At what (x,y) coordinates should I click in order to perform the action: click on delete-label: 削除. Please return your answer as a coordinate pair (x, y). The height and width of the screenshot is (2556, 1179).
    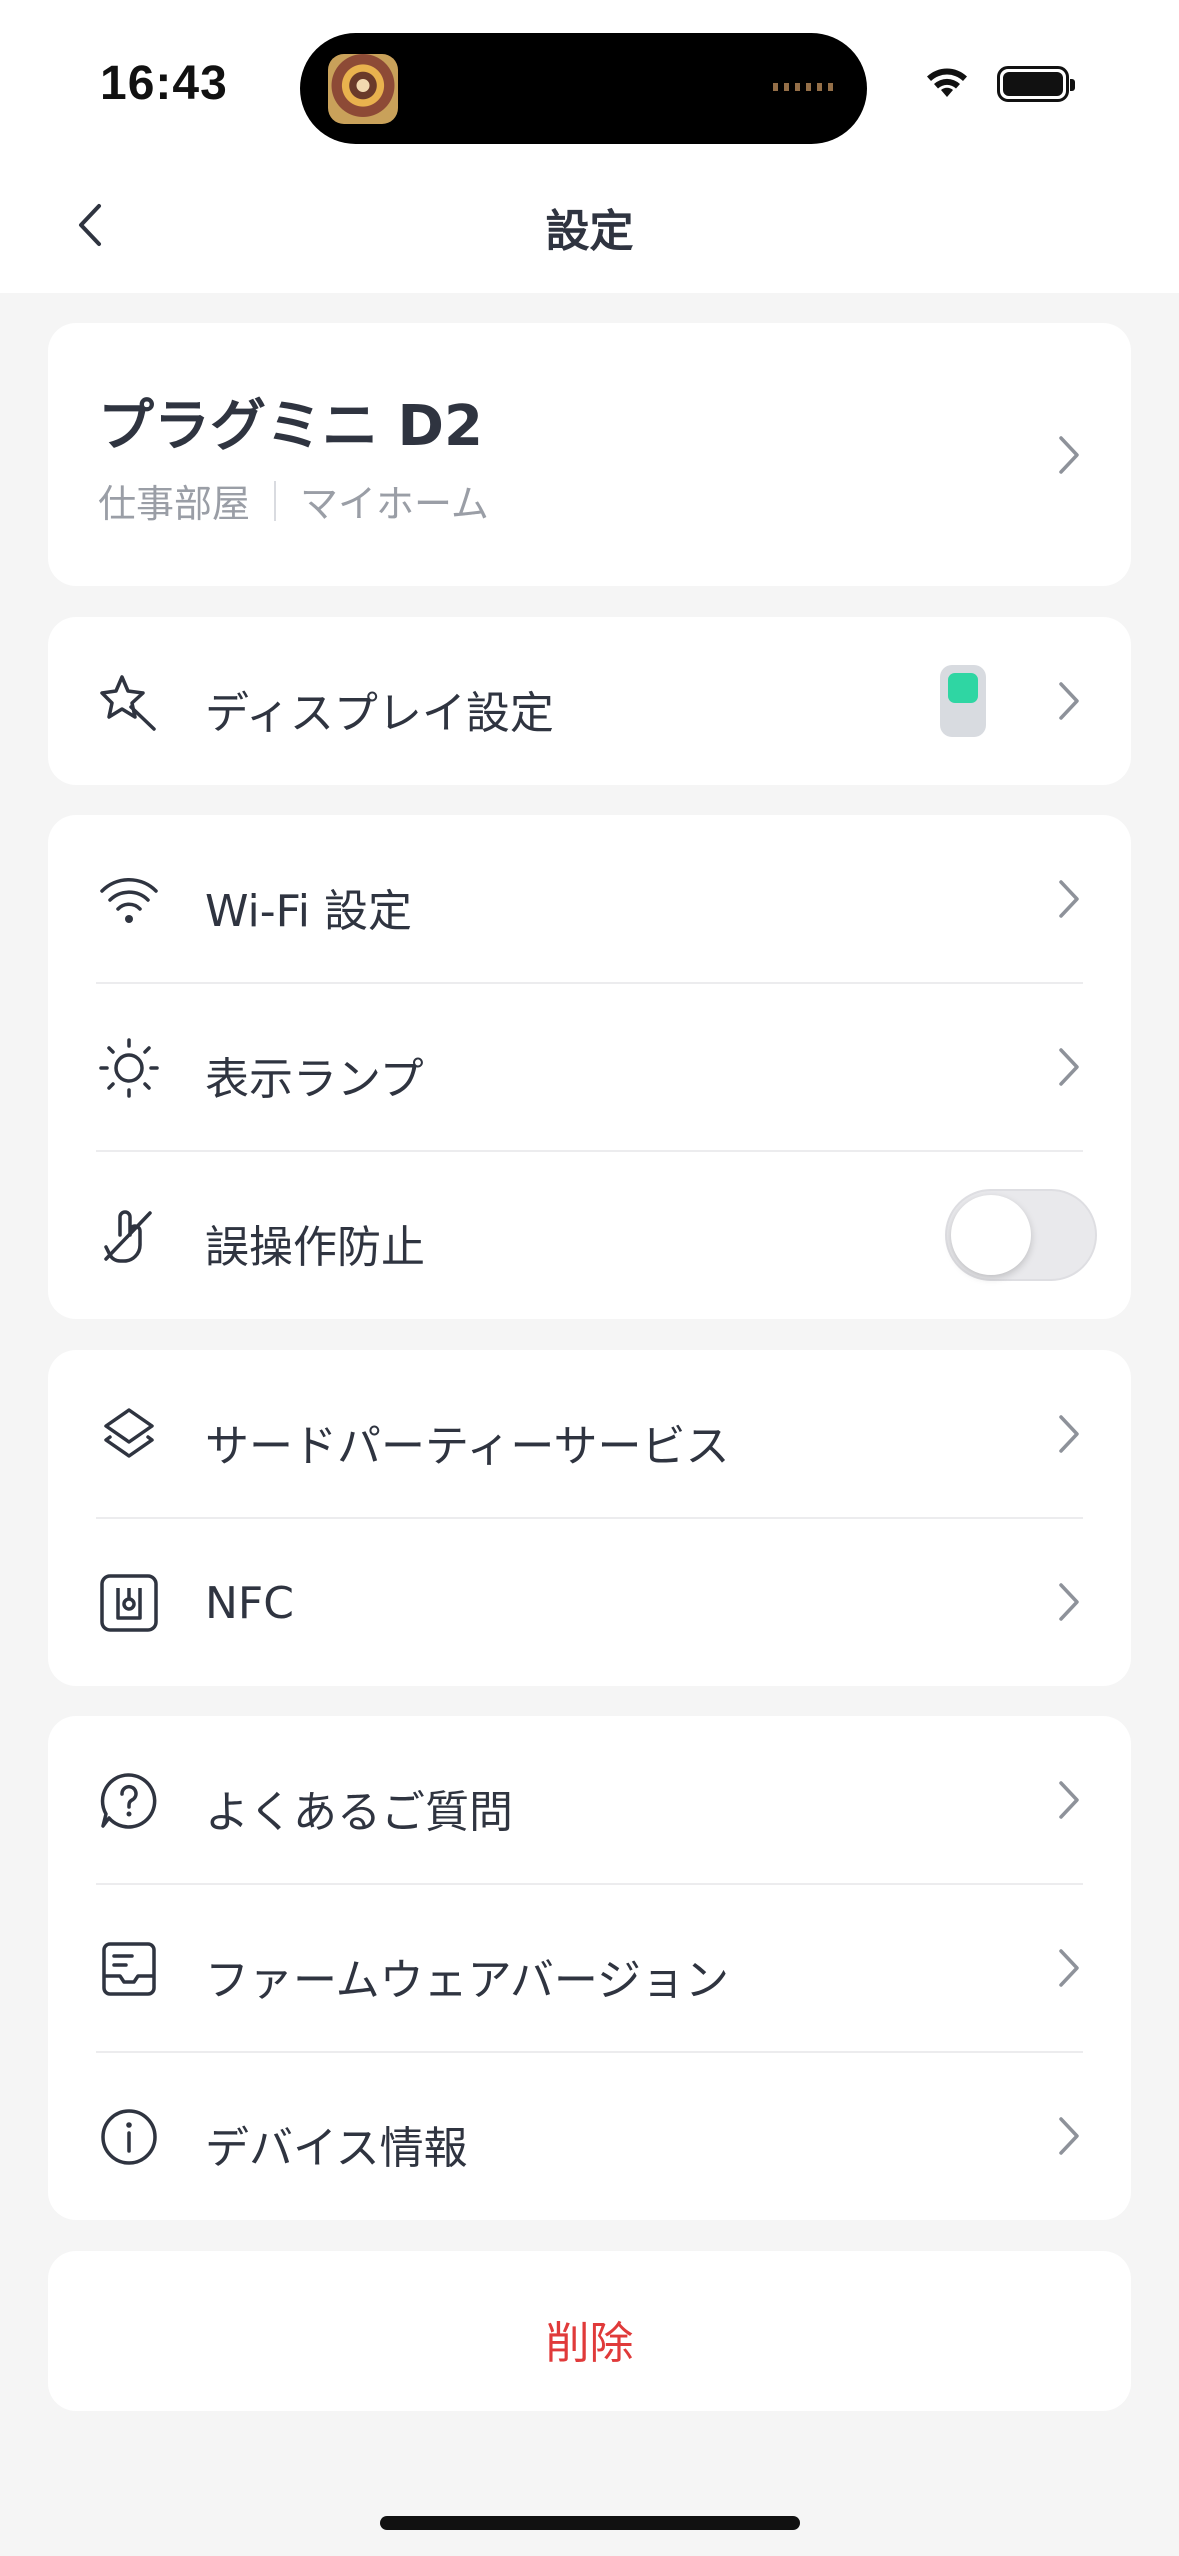
    Looking at the image, I should click on (589, 2343).